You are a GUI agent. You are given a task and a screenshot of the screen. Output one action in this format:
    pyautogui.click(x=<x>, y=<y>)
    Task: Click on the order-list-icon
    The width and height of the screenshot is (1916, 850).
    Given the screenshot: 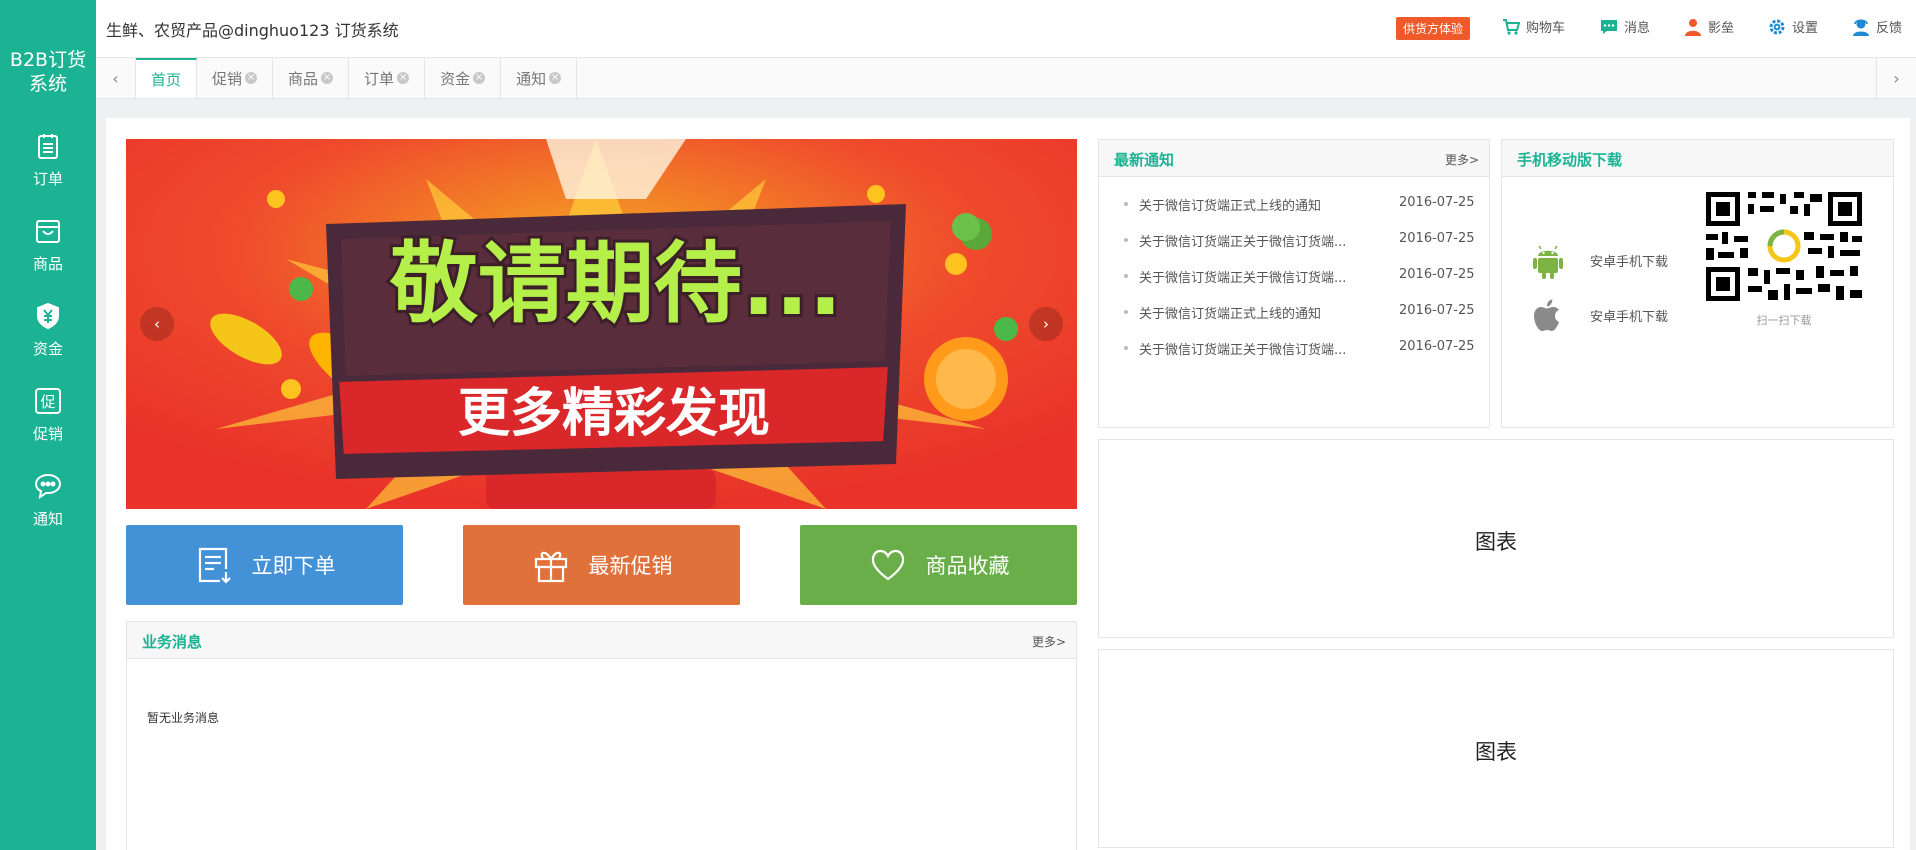 What is the action you would take?
    pyautogui.click(x=214, y=565)
    